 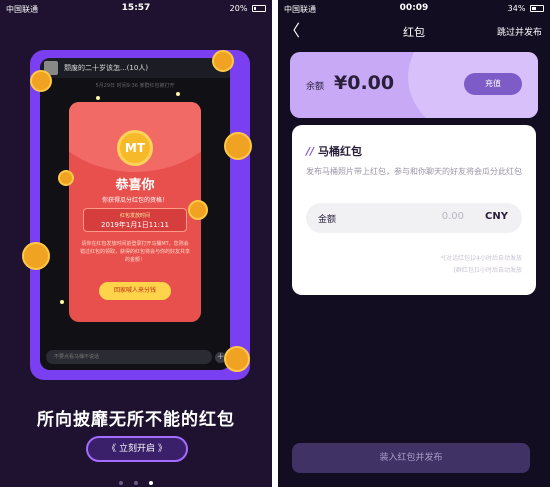 I want to click on submit-button: 装入红包并发布, so click(x=411, y=458).